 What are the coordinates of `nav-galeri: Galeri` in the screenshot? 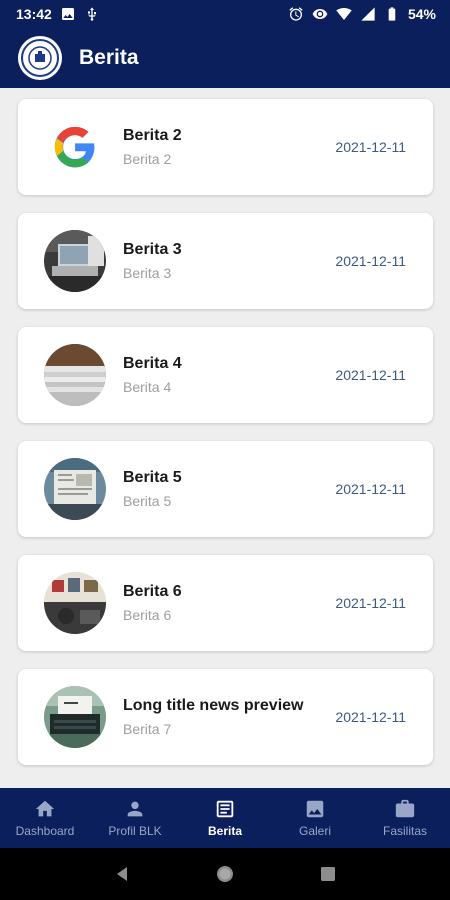 It's located at (315, 818).